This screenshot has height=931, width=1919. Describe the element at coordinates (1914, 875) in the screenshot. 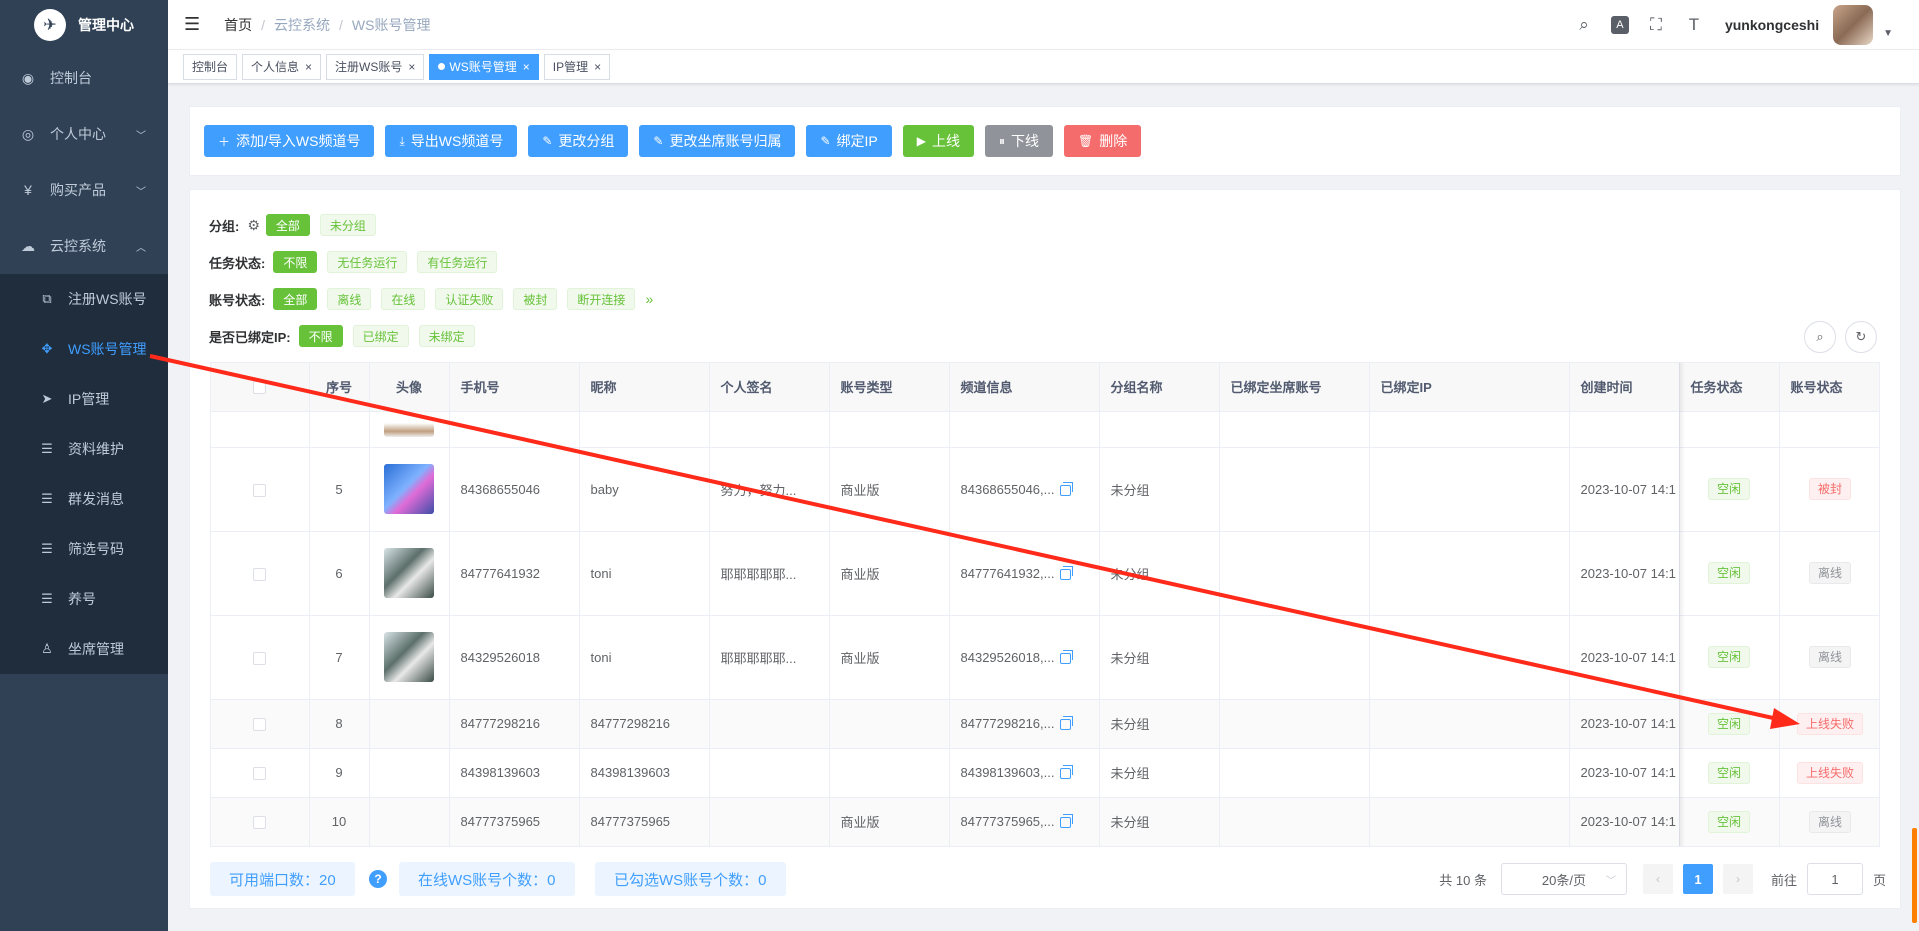

I see `scroll-indicator` at that location.